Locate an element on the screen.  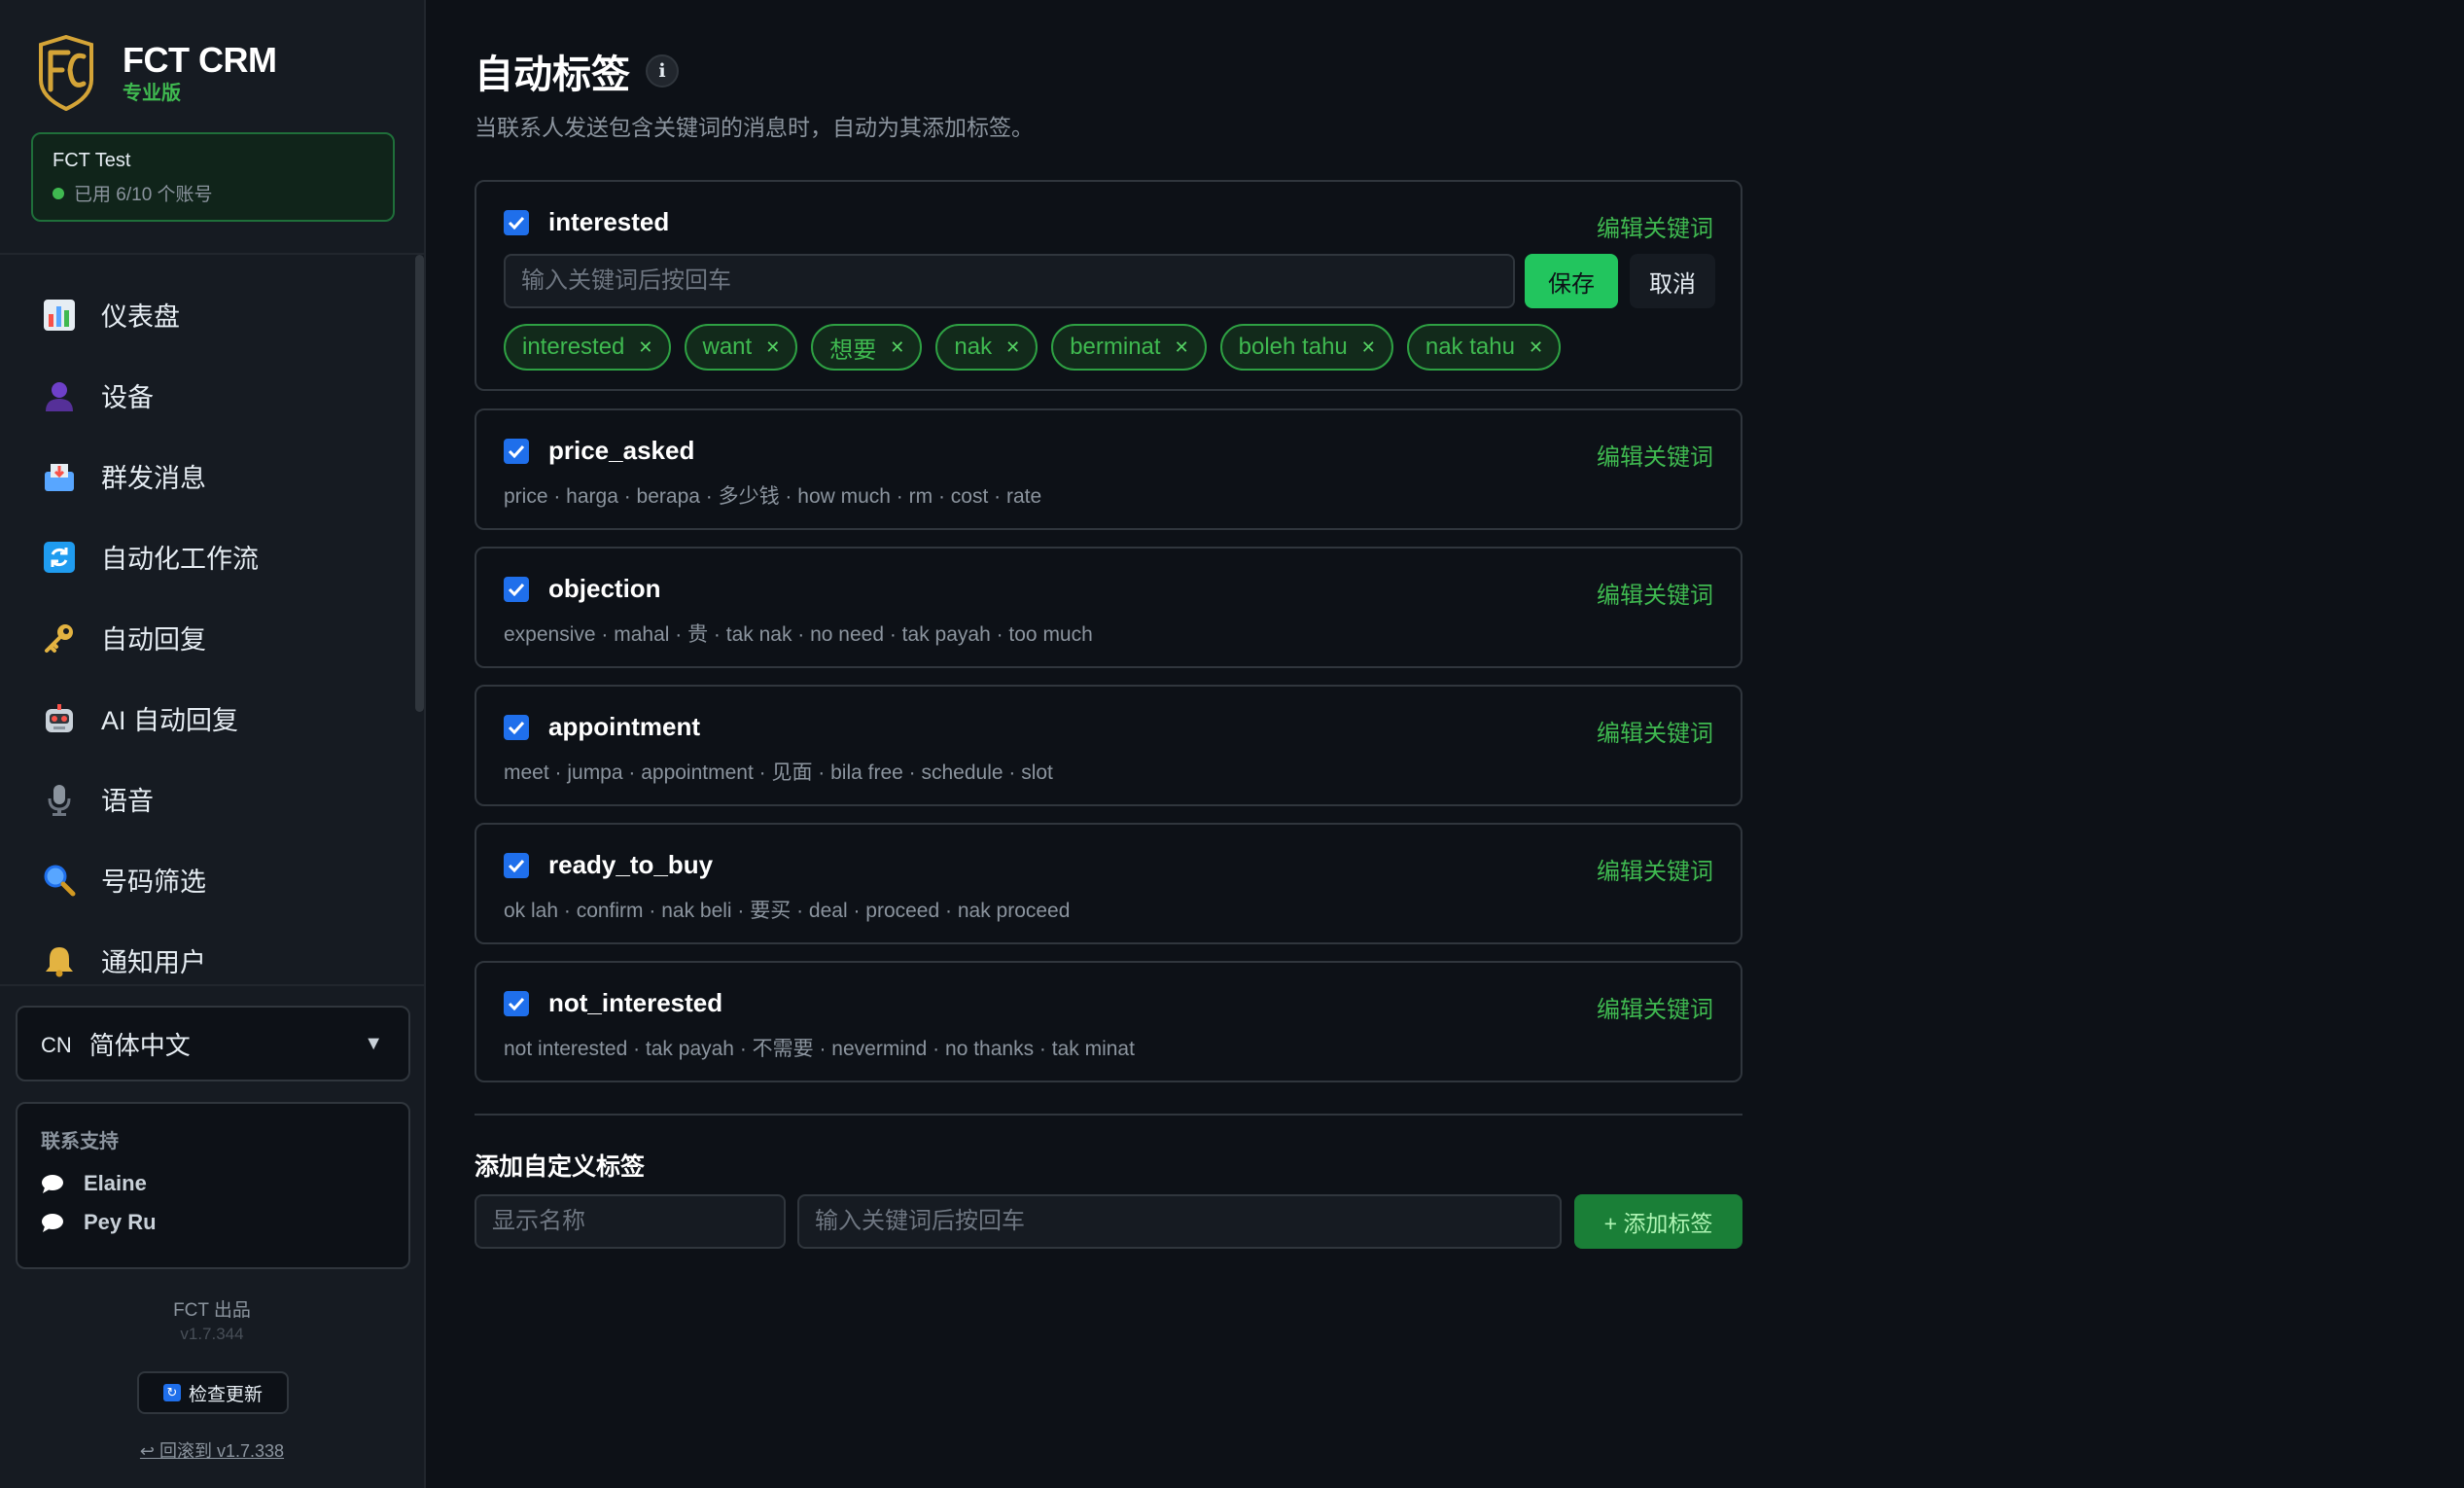
page-title-row: 自动标签 i is located at coordinates (577, 71).